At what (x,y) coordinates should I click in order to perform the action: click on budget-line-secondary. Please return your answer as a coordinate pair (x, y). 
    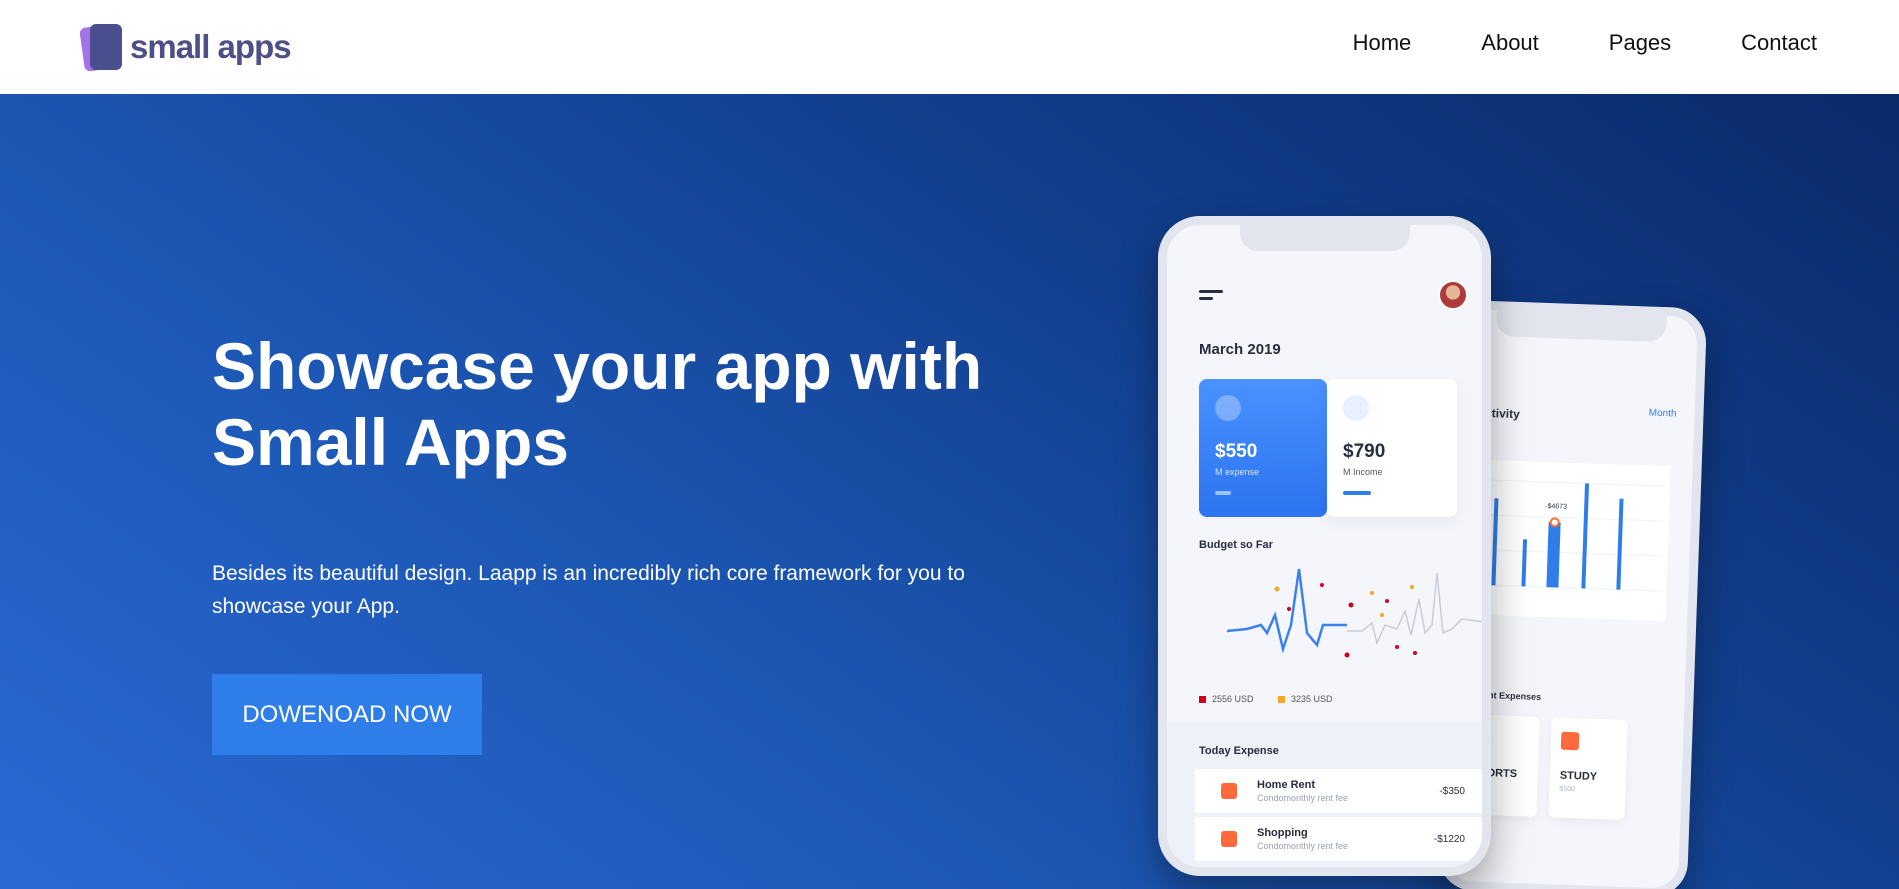
    Looking at the image, I should click on (1414, 609).